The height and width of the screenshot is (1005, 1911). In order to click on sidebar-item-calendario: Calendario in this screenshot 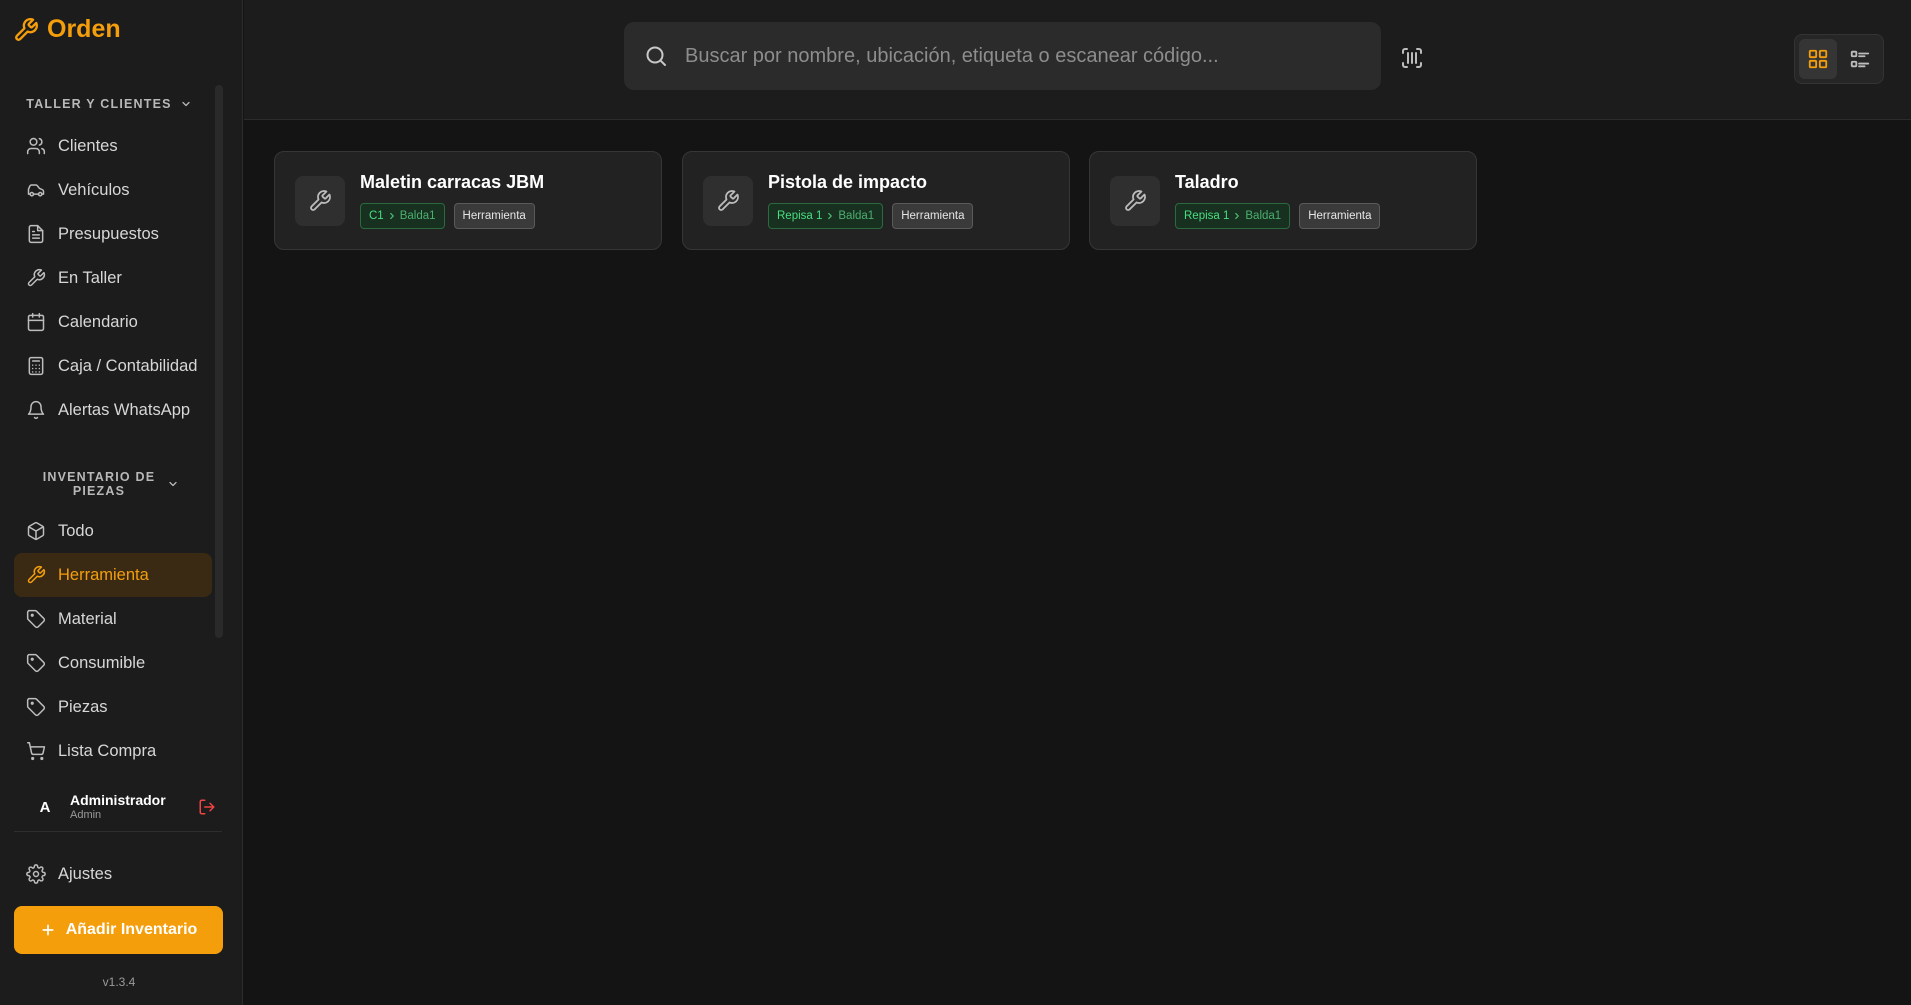, I will do `click(113, 322)`.